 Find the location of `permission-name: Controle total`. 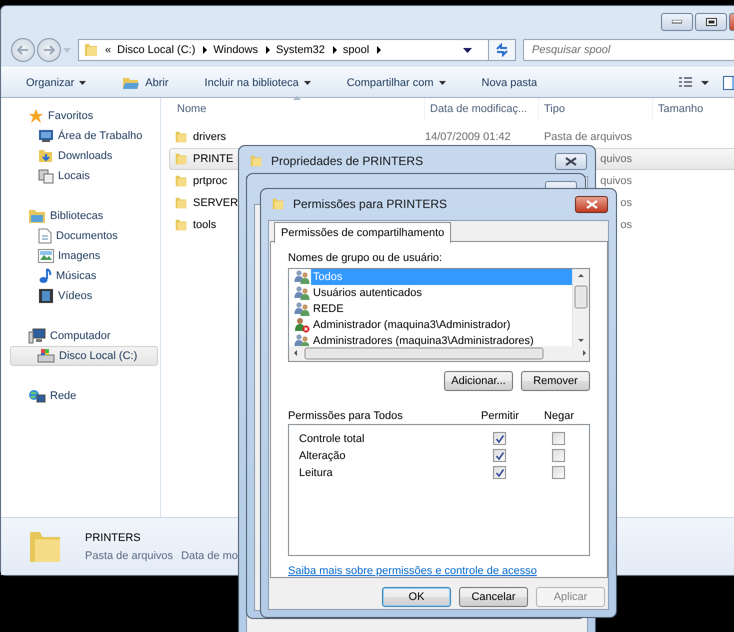

permission-name: Controle total is located at coordinates (332, 438).